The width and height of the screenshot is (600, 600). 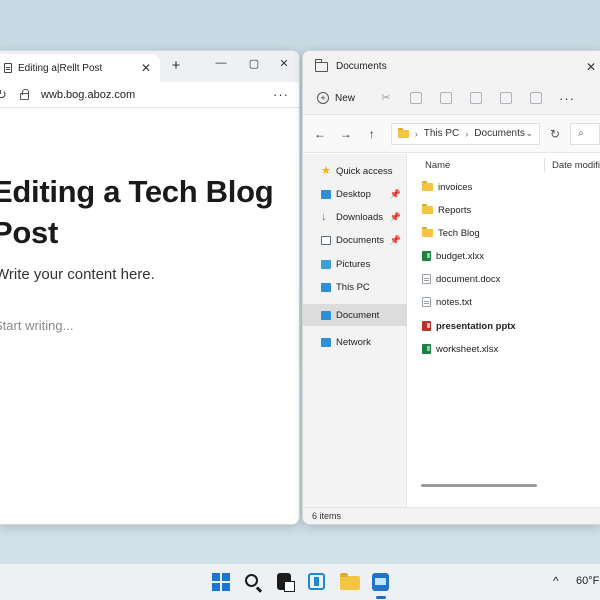 What do you see at coordinates (372, 134) in the screenshot?
I see `up-arrow-icon: ↑` at bounding box center [372, 134].